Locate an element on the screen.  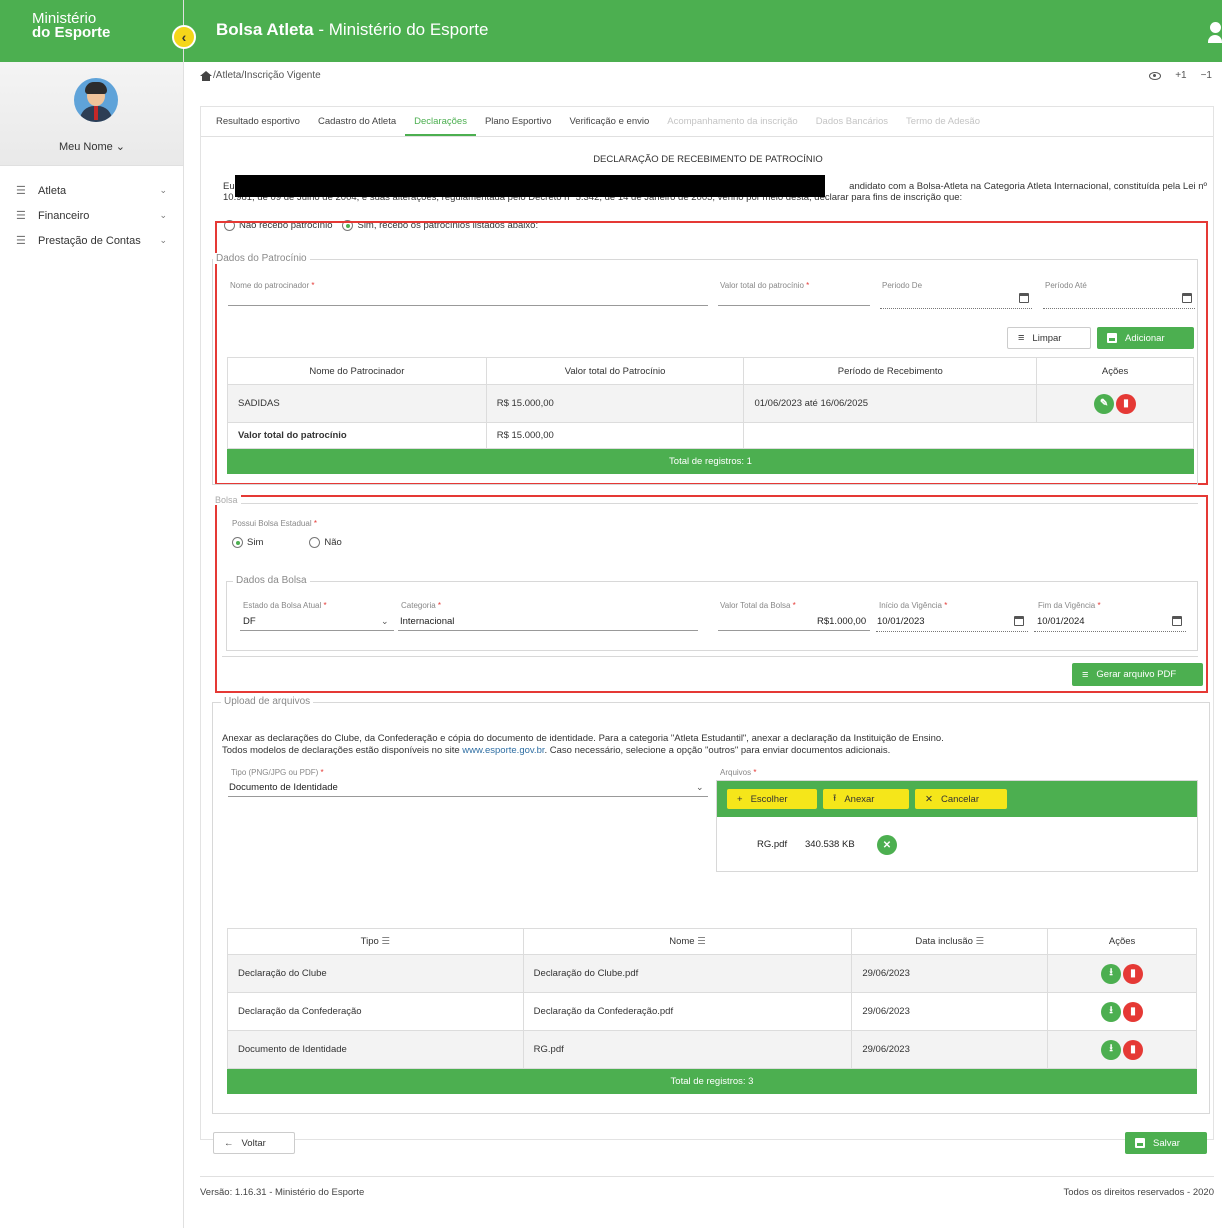
lines-icon: ≡ is located at coordinates (1021, 338).